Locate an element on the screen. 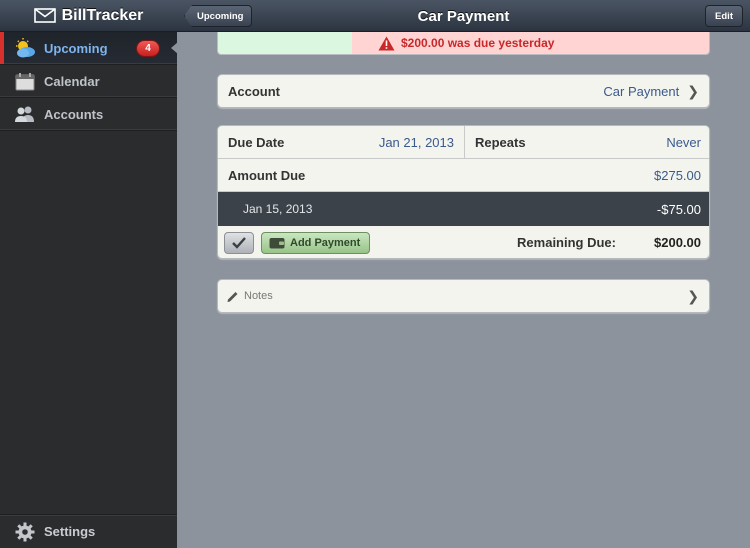 The image size is (750, 548). amount-due-label: Amount Due is located at coordinates (267, 175).